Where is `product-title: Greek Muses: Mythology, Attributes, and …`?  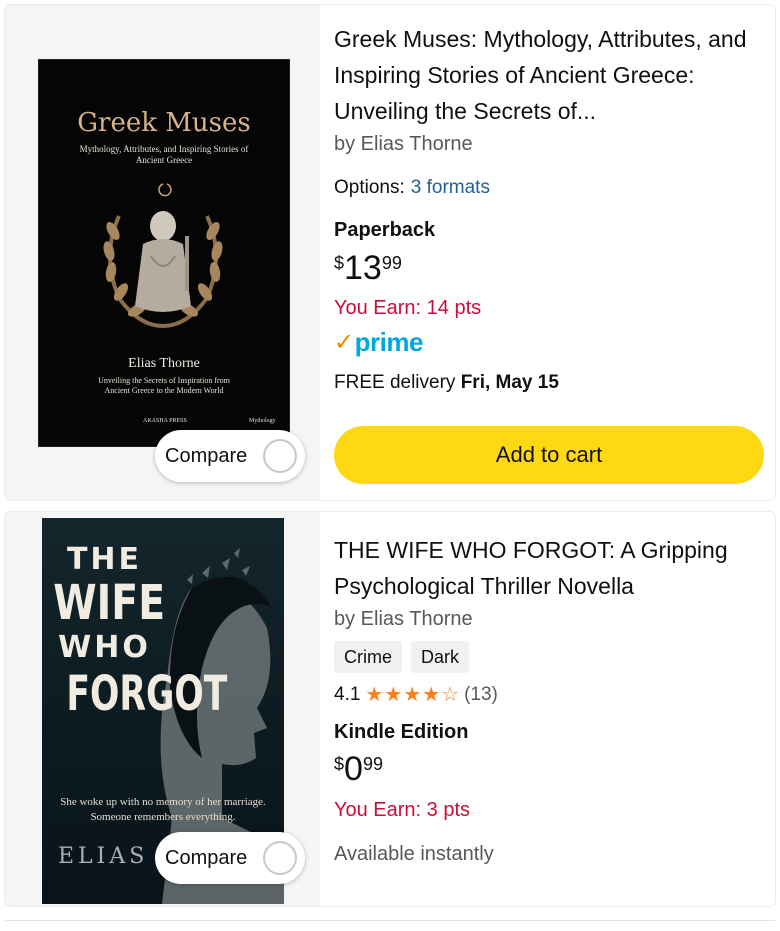
product-title: Greek Muses: Mythology, Attributes, and … is located at coordinates (544, 75).